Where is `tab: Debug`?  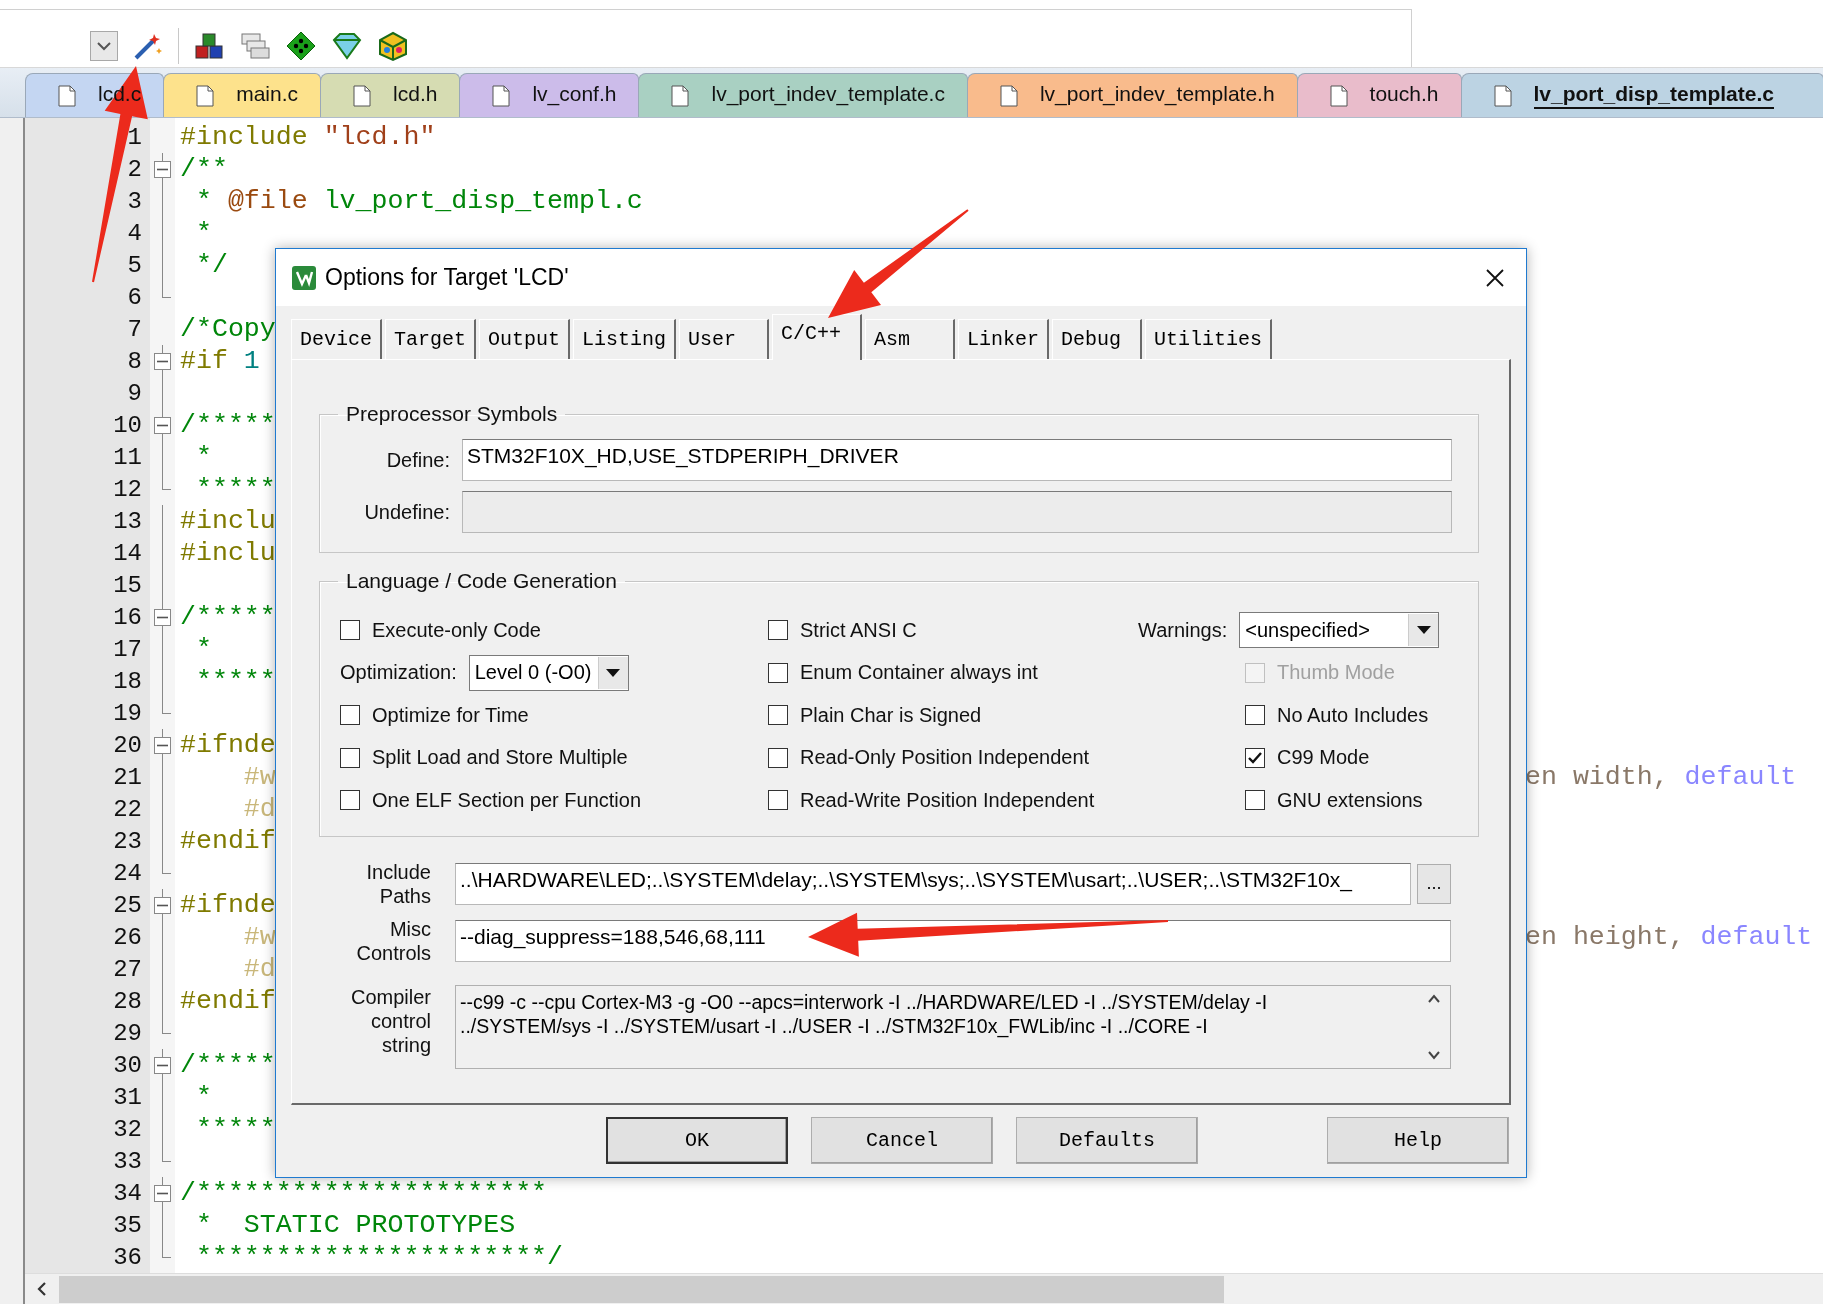
tab: Debug is located at coordinates (1097, 339).